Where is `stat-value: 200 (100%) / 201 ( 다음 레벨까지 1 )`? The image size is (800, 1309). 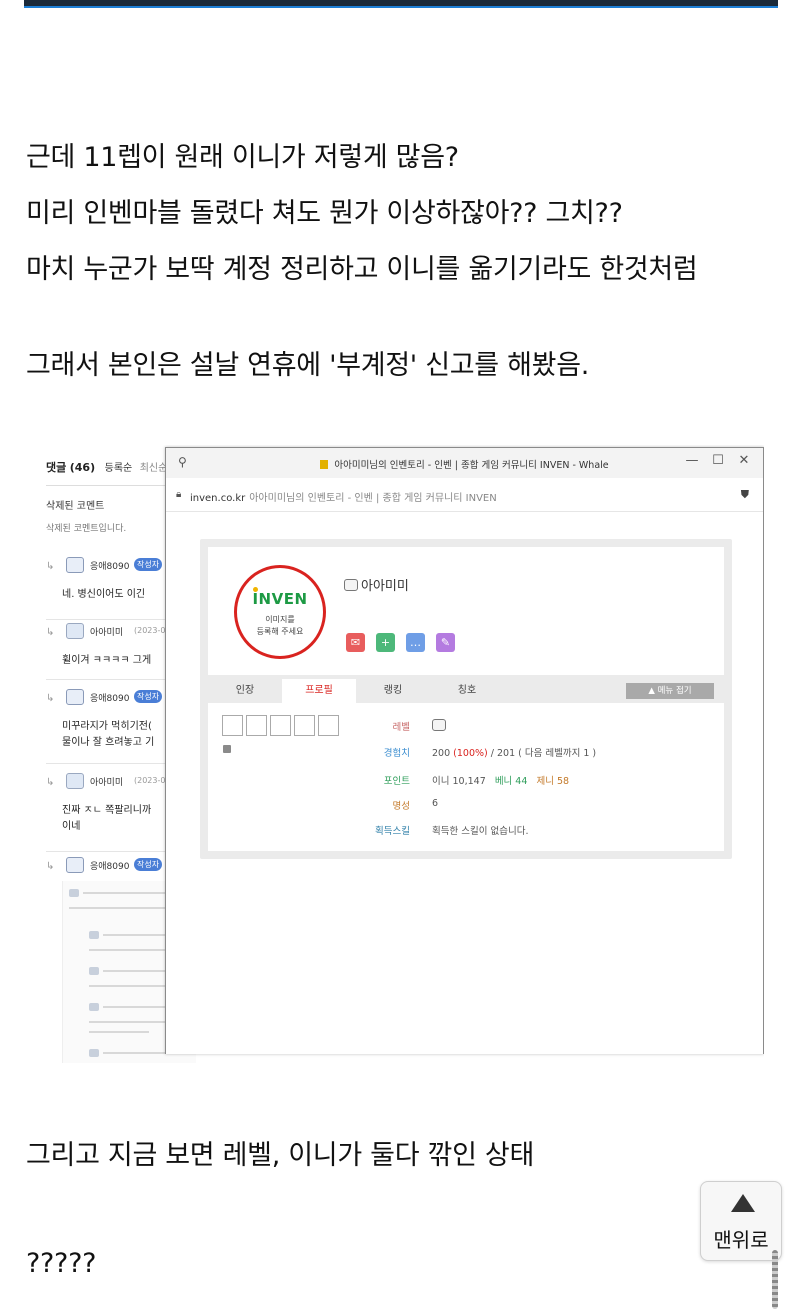 stat-value: 200 (100%) / 201 ( 다음 레벨까지 1 ) is located at coordinates (514, 752).